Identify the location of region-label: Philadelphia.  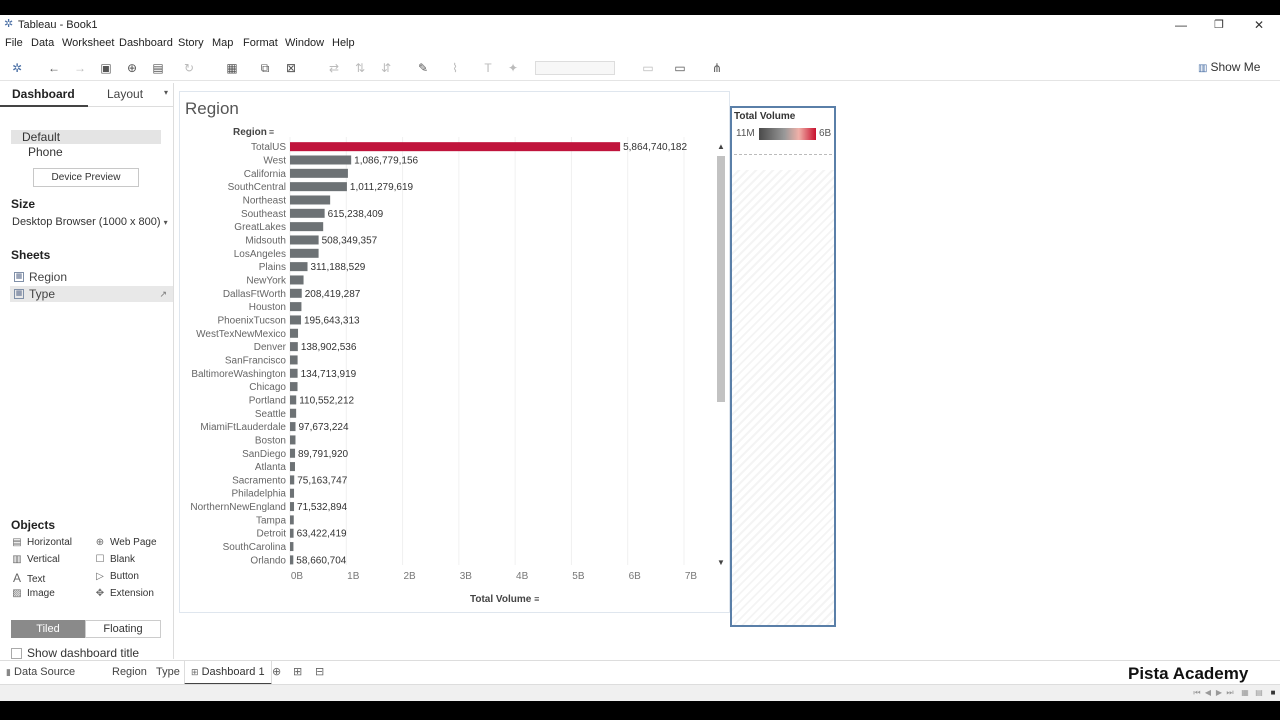
(259, 494).